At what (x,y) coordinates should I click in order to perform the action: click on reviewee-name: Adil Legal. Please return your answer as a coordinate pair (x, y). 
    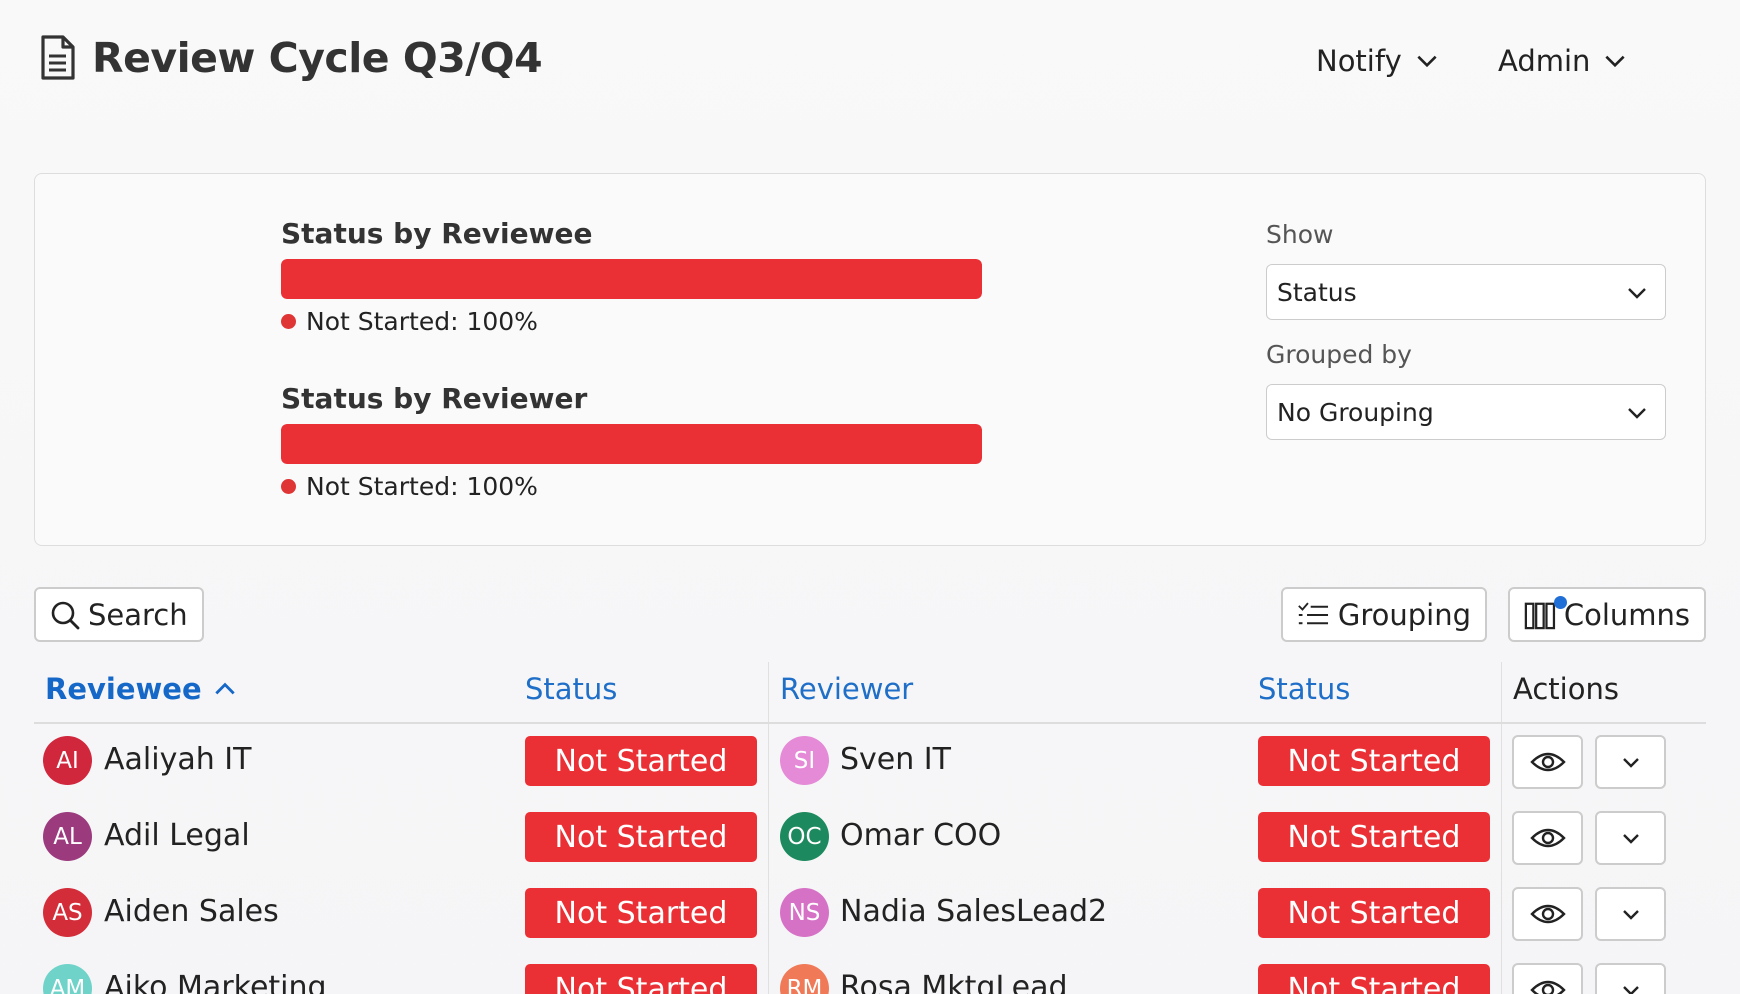
    Looking at the image, I should click on (177, 835).